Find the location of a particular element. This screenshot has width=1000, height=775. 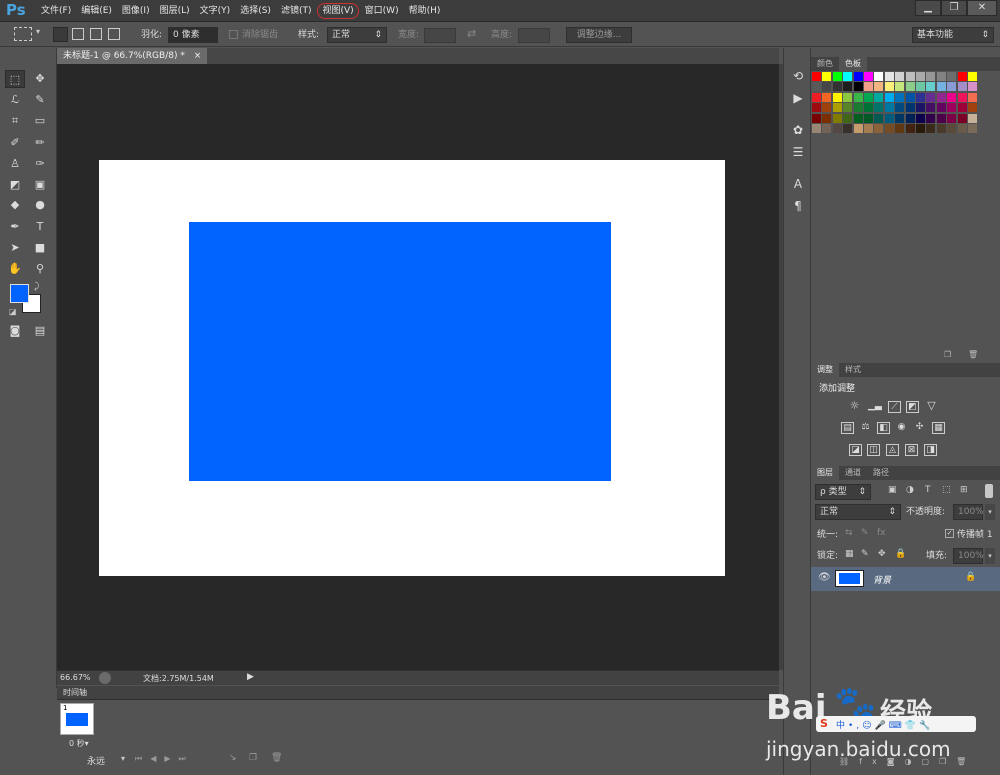

add-selection-icon is located at coordinates (78, 34).